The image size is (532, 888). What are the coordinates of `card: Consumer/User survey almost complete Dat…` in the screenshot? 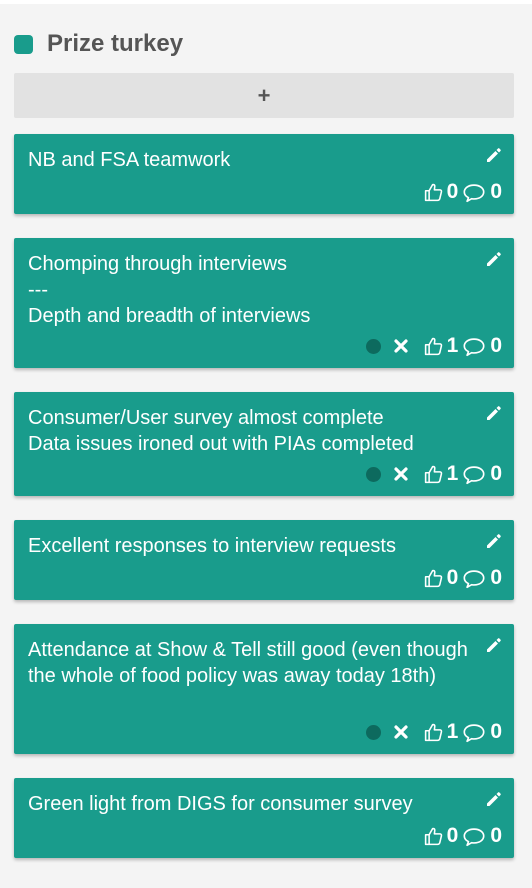 It's located at (264, 444).